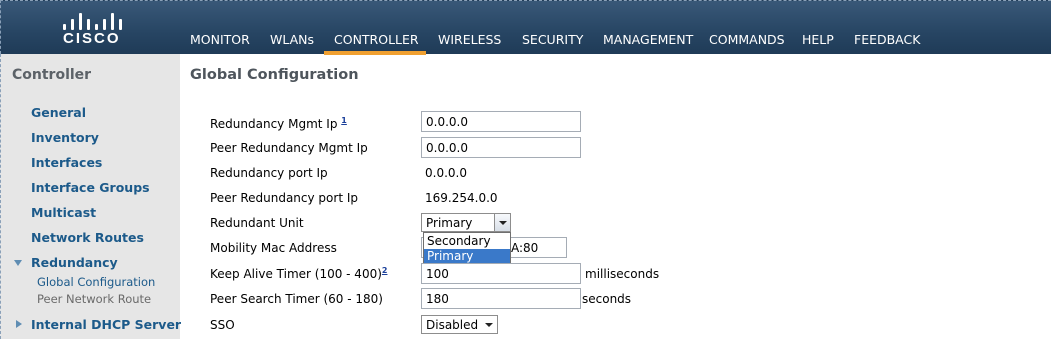  Describe the element at coordinates (525, 248) in the screenshot. I see `mobility-mac-address-value: A:80` at that location.